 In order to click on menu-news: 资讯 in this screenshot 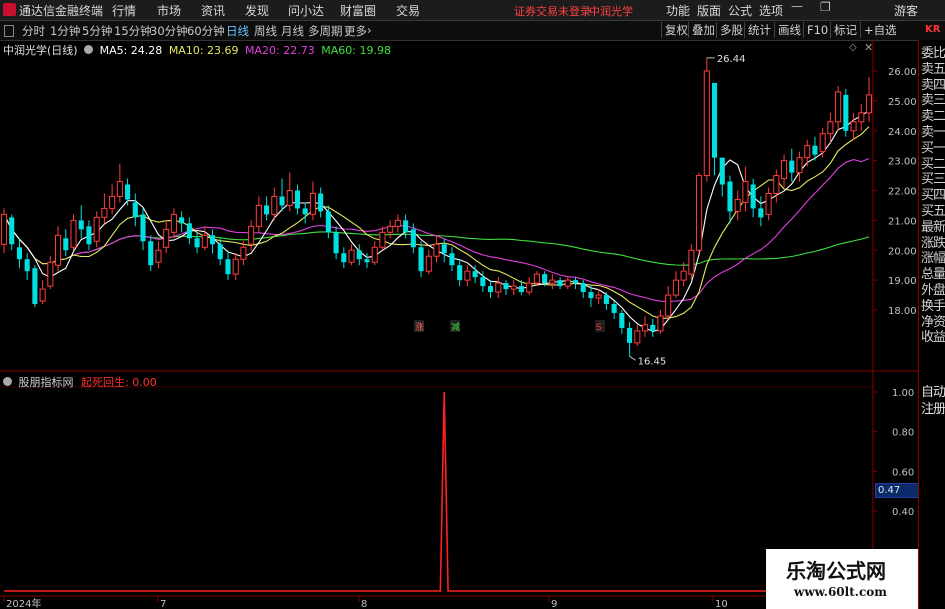, I will do `click(213, 10)`.